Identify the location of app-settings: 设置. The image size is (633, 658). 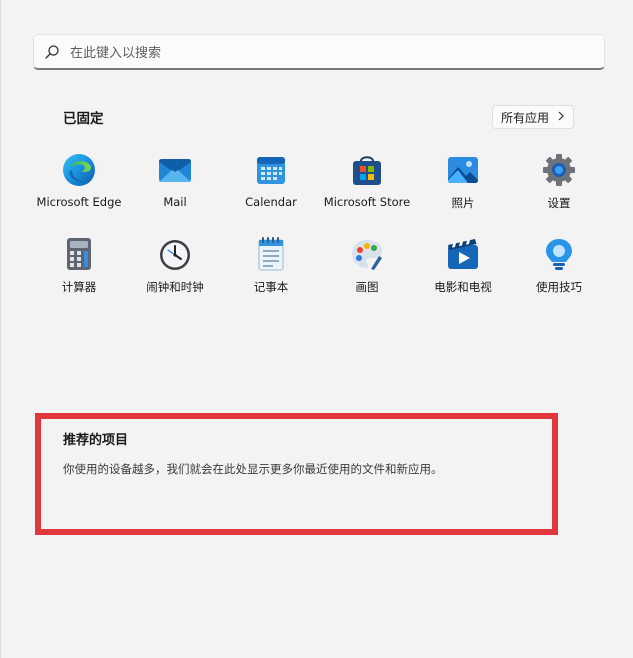
(559, 185).